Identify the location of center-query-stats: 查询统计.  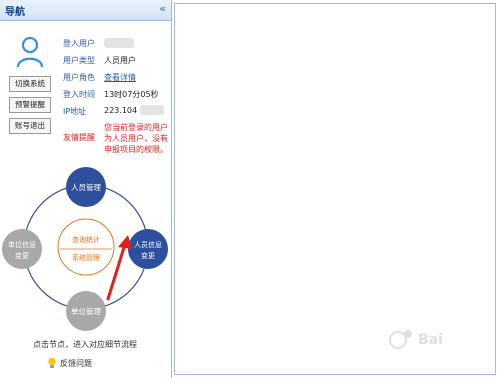
(86, 239).